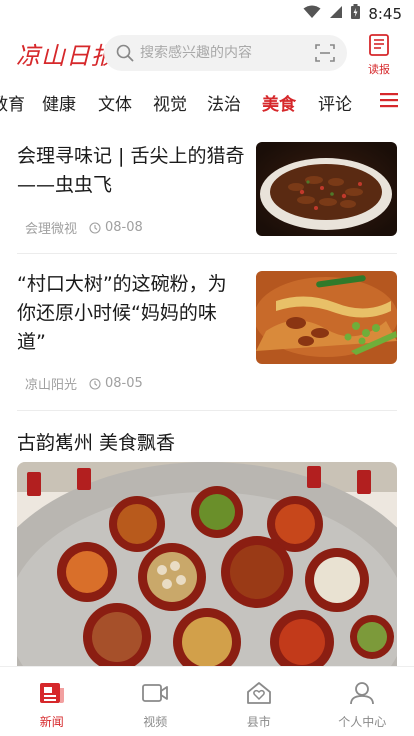 The image size is (414, 736). I want to click on app-header: 凉山日报 读报, so click(207, 53).